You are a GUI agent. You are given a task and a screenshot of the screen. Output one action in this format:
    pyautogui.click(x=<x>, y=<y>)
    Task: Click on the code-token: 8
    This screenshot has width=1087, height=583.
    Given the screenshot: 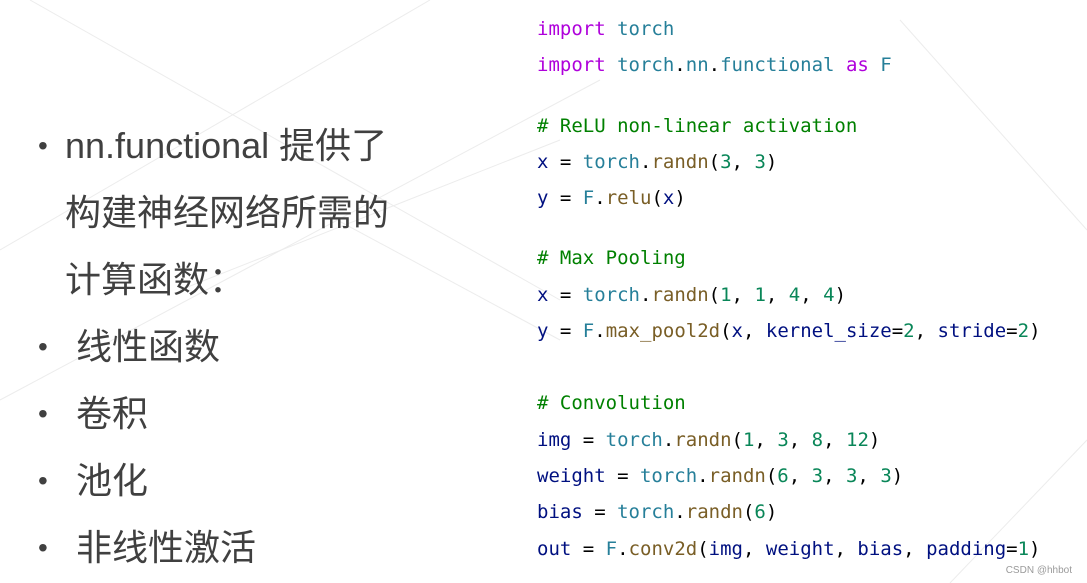 What is the action you would take?
    pyautogui.click(x=817, y=439)
    